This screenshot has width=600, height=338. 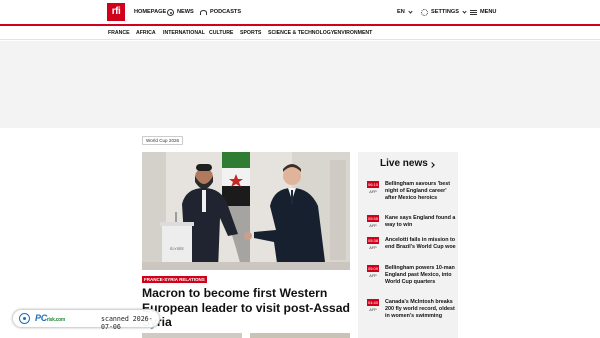 What do you see at coordinates (177, 248) in the screenshot?
I see `podium-text: ÉLYSÉE` at bounding box center [177, 248].